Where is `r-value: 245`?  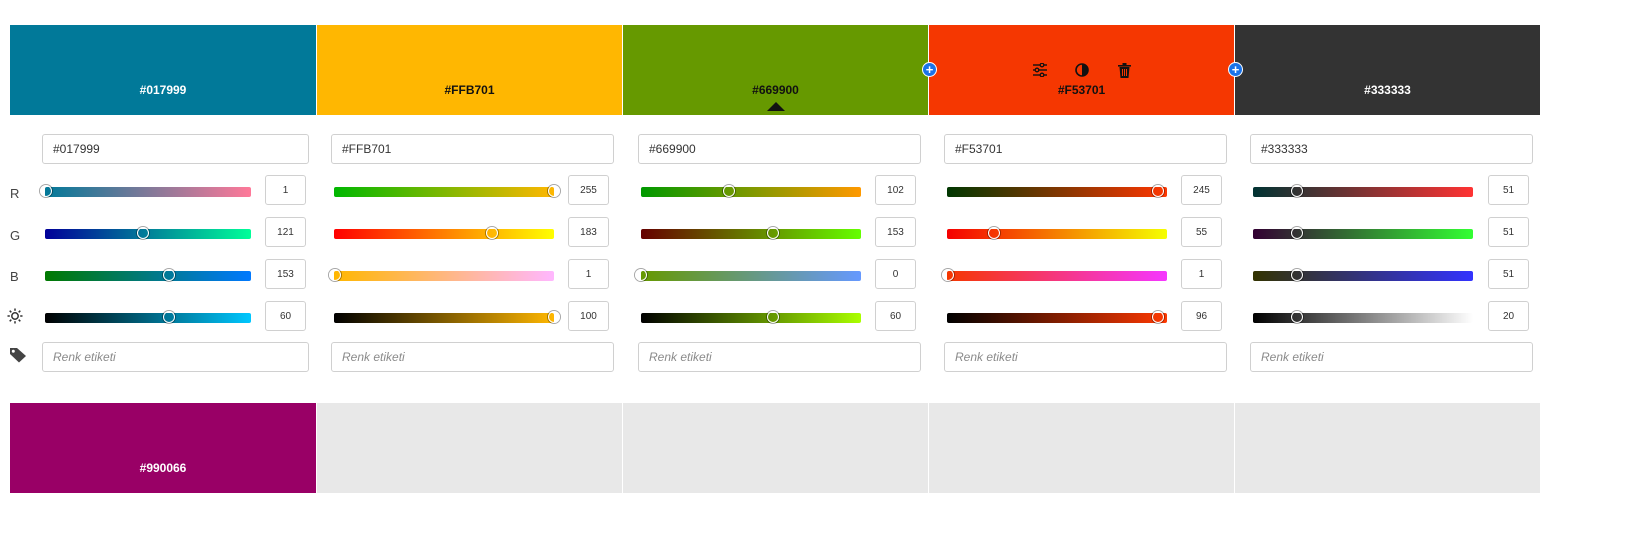
r-value: 245 is located at coordinates (1201, 190).